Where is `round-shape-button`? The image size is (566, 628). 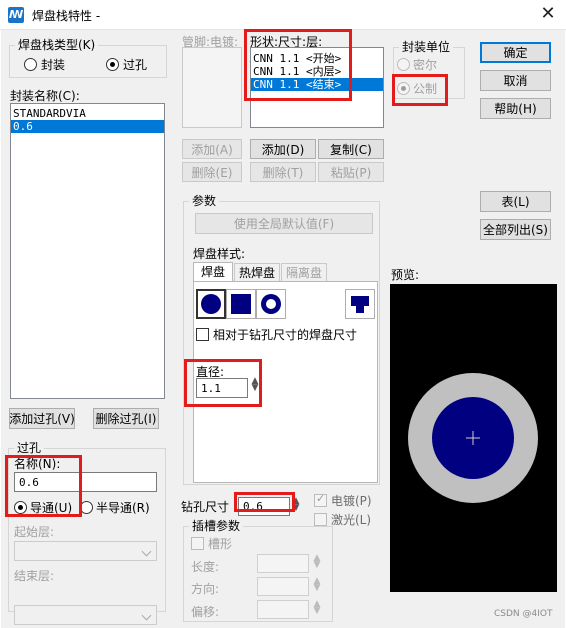
round-shape-button is located at coordinates (211, 304).